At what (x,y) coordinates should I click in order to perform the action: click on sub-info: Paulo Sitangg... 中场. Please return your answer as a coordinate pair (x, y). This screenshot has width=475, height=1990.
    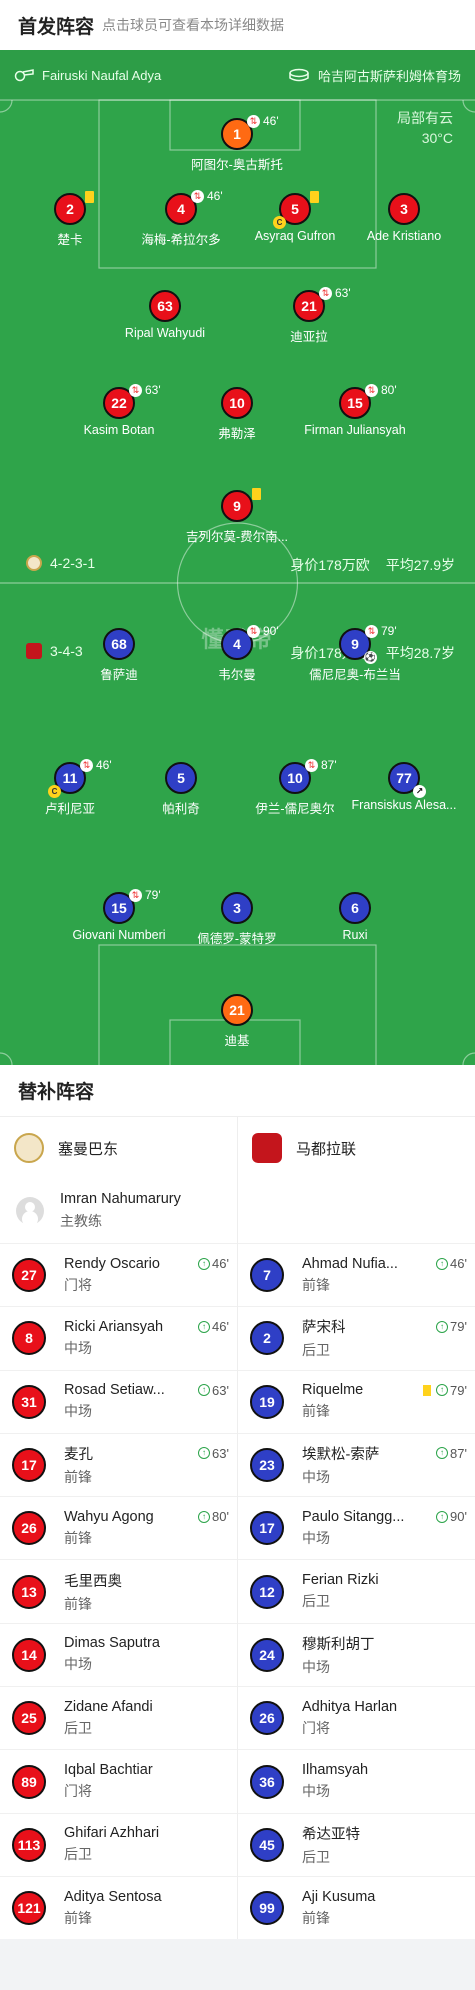
    Looking at the image, I should click on (357, 1528).